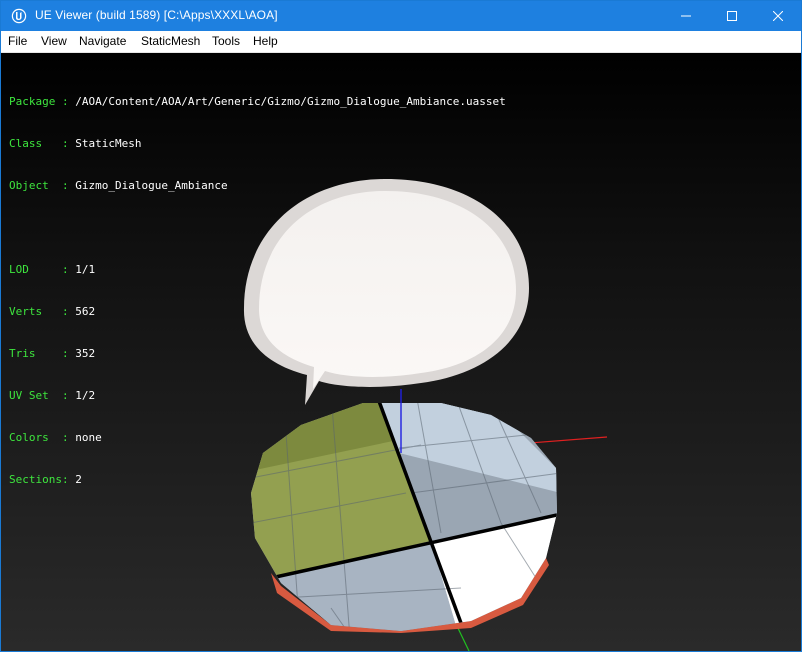 This screenshot has width=802, height=652. Describe the element at coordinates (42, 437) in the screenshot. I see `info-key: Colors :` at that location.